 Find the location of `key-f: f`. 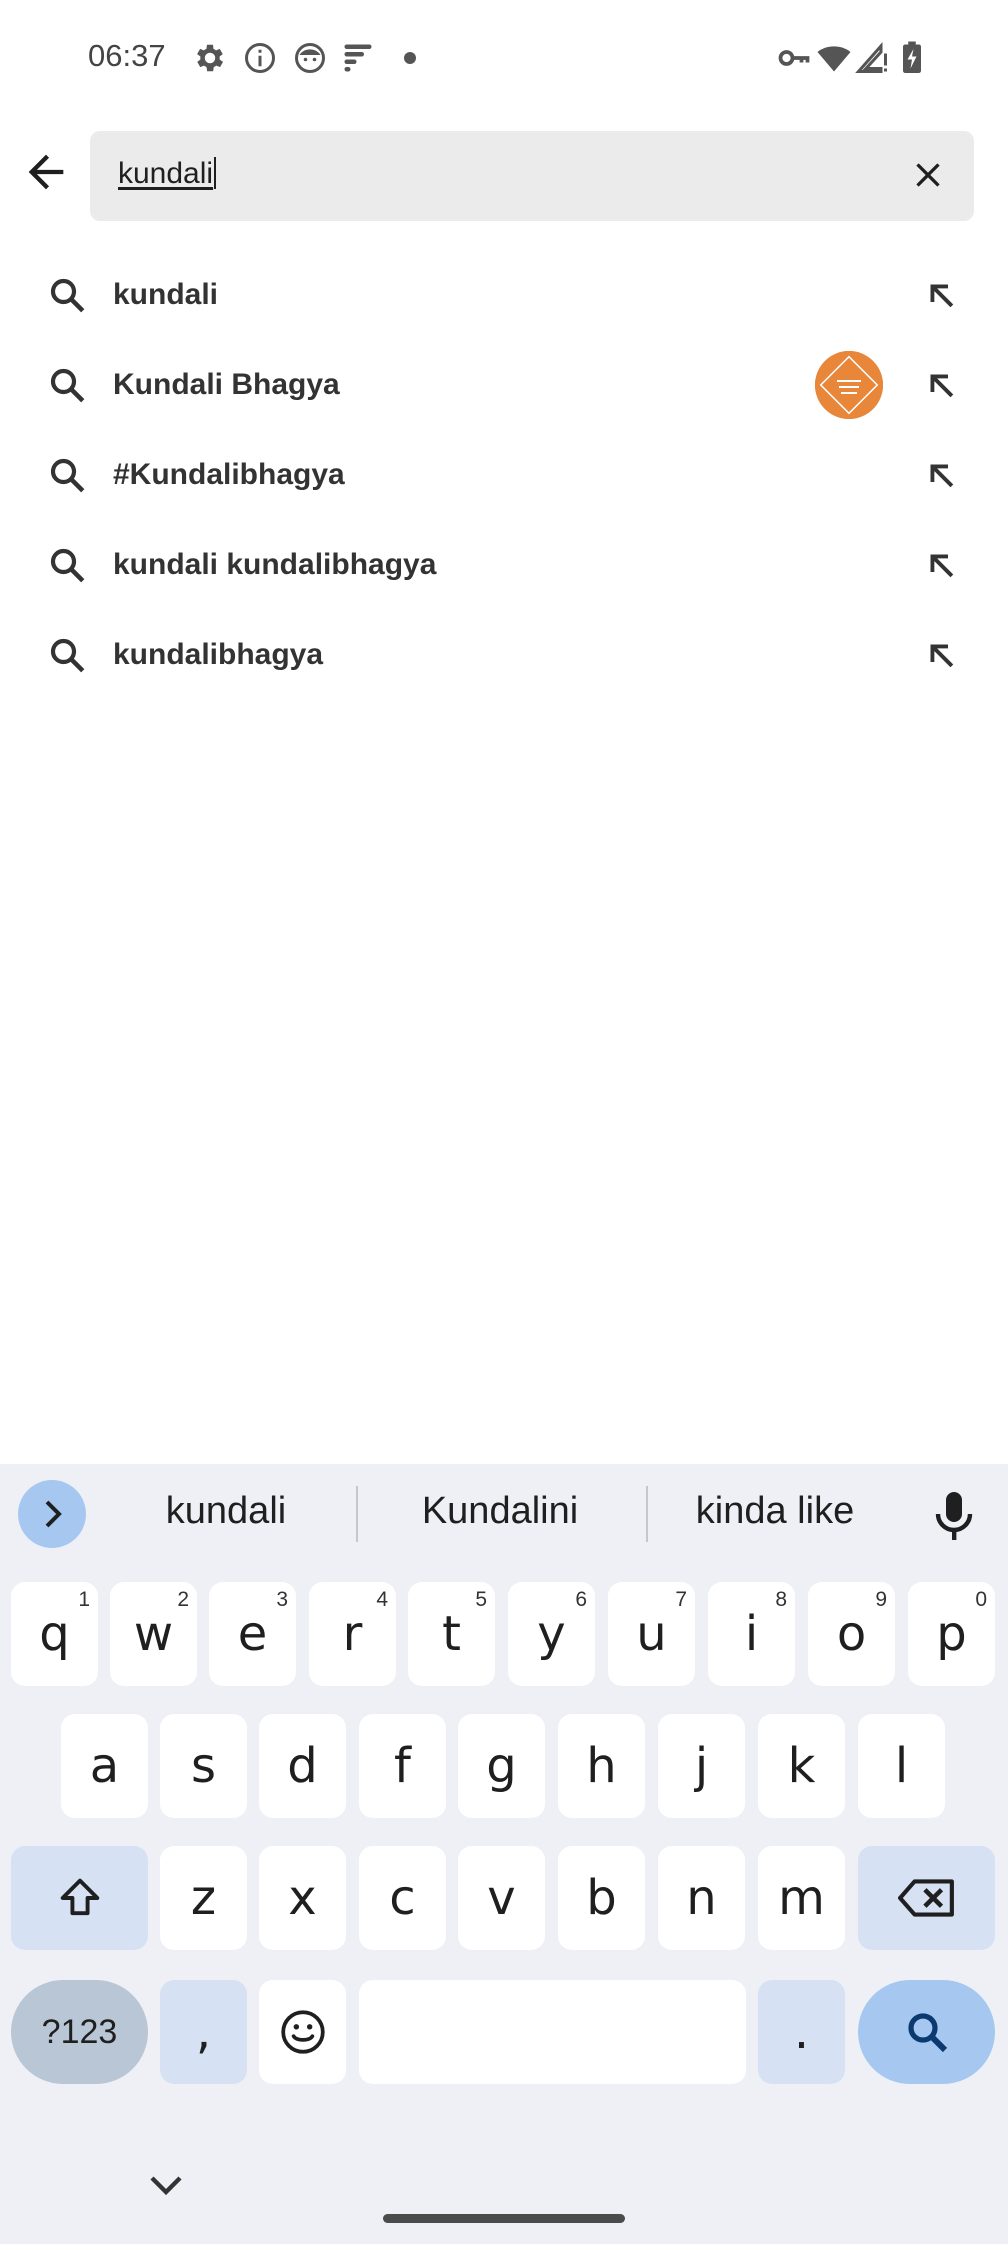

key-f: f is located at coordinates (402, 1766).